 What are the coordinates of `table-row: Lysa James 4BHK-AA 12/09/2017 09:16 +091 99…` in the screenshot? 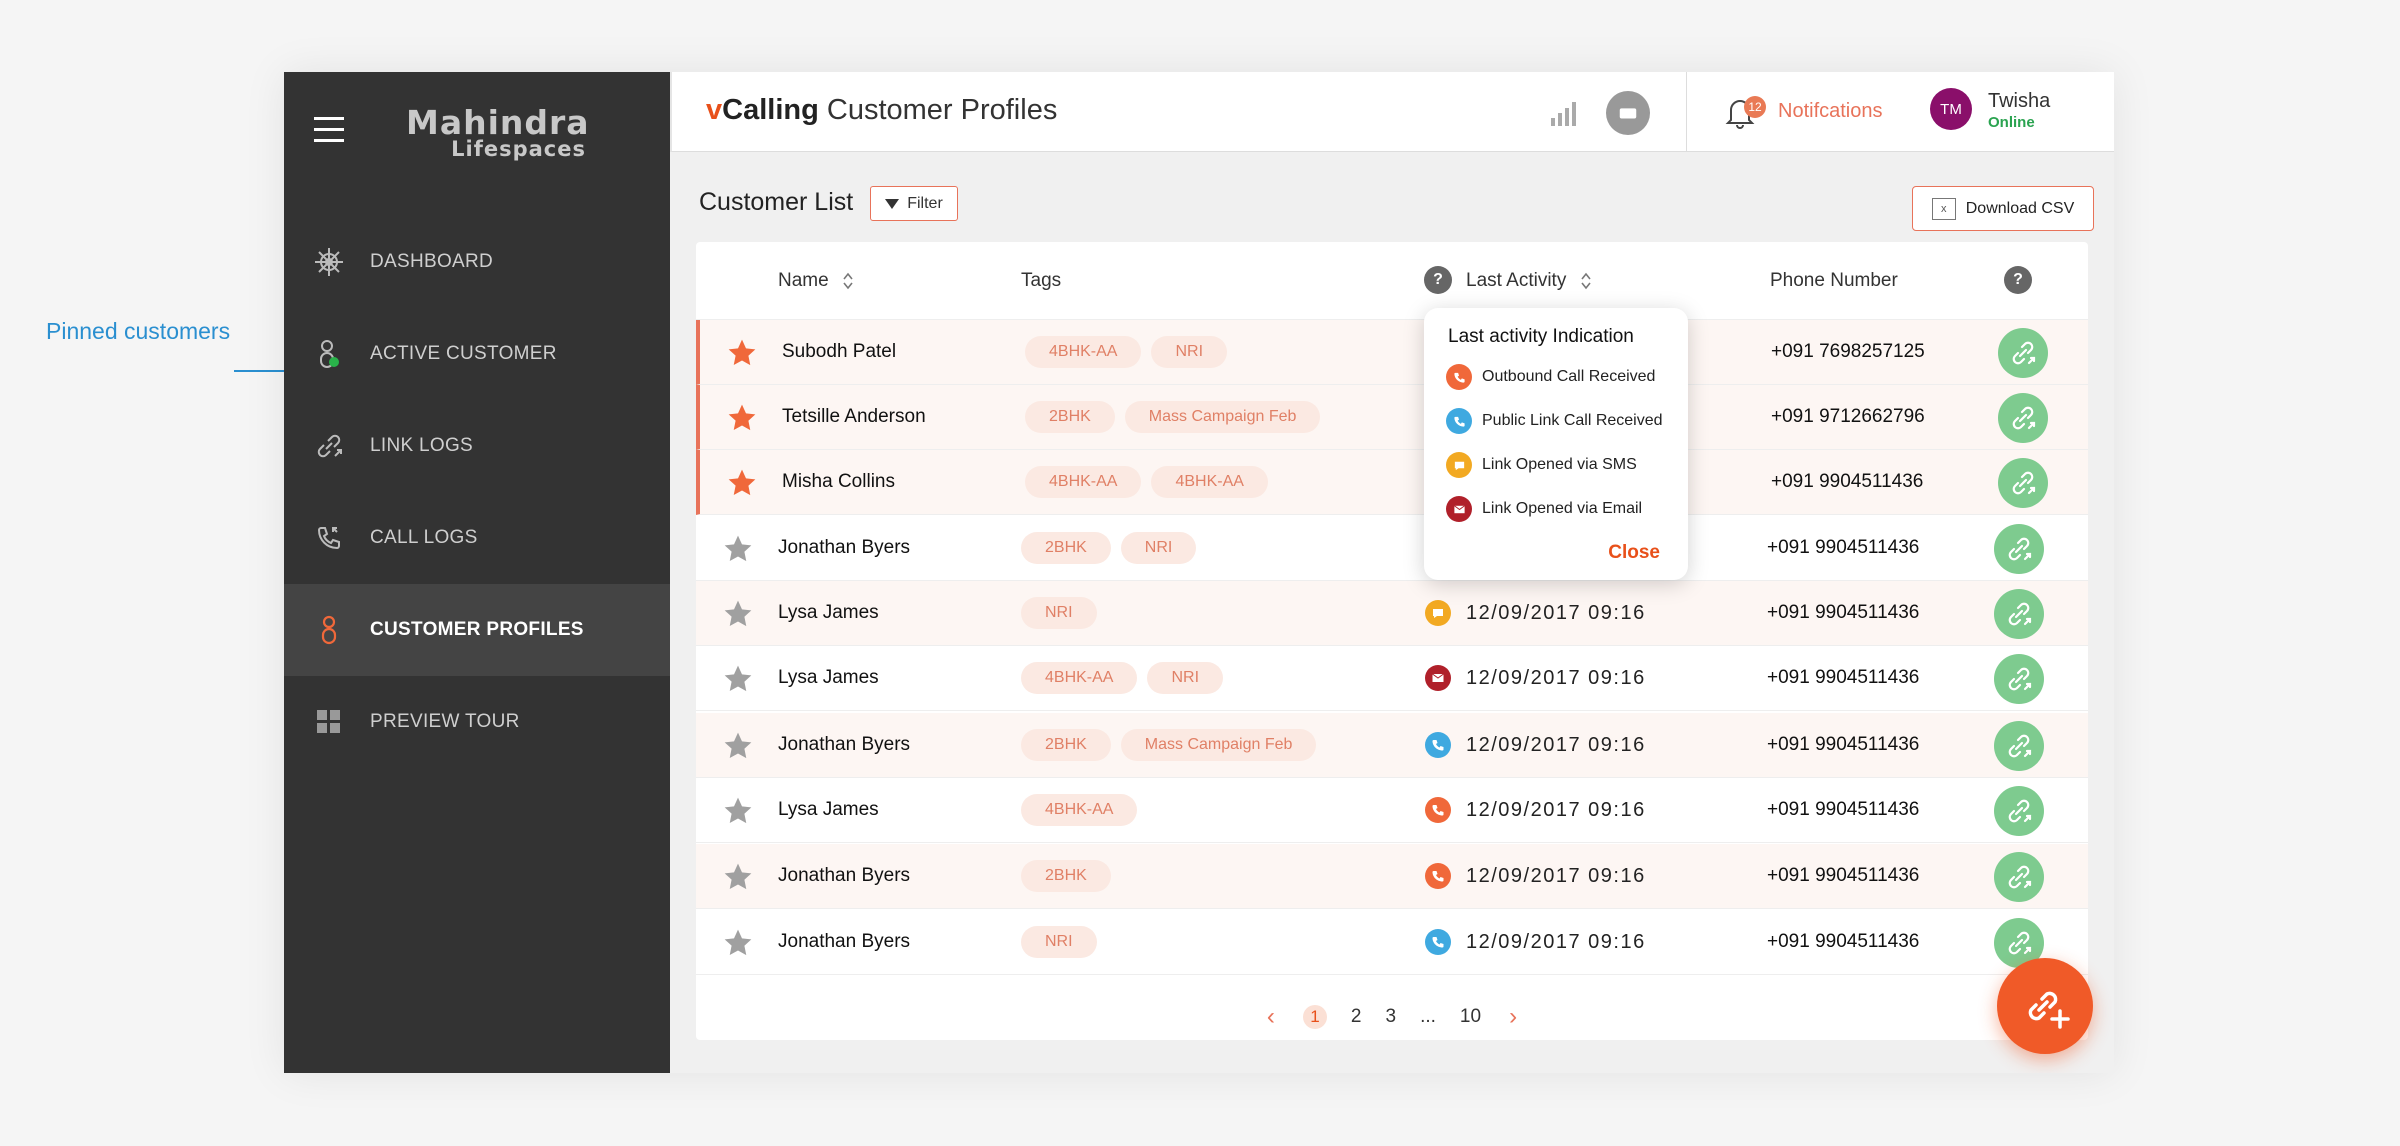 It's located at (1392, 810).